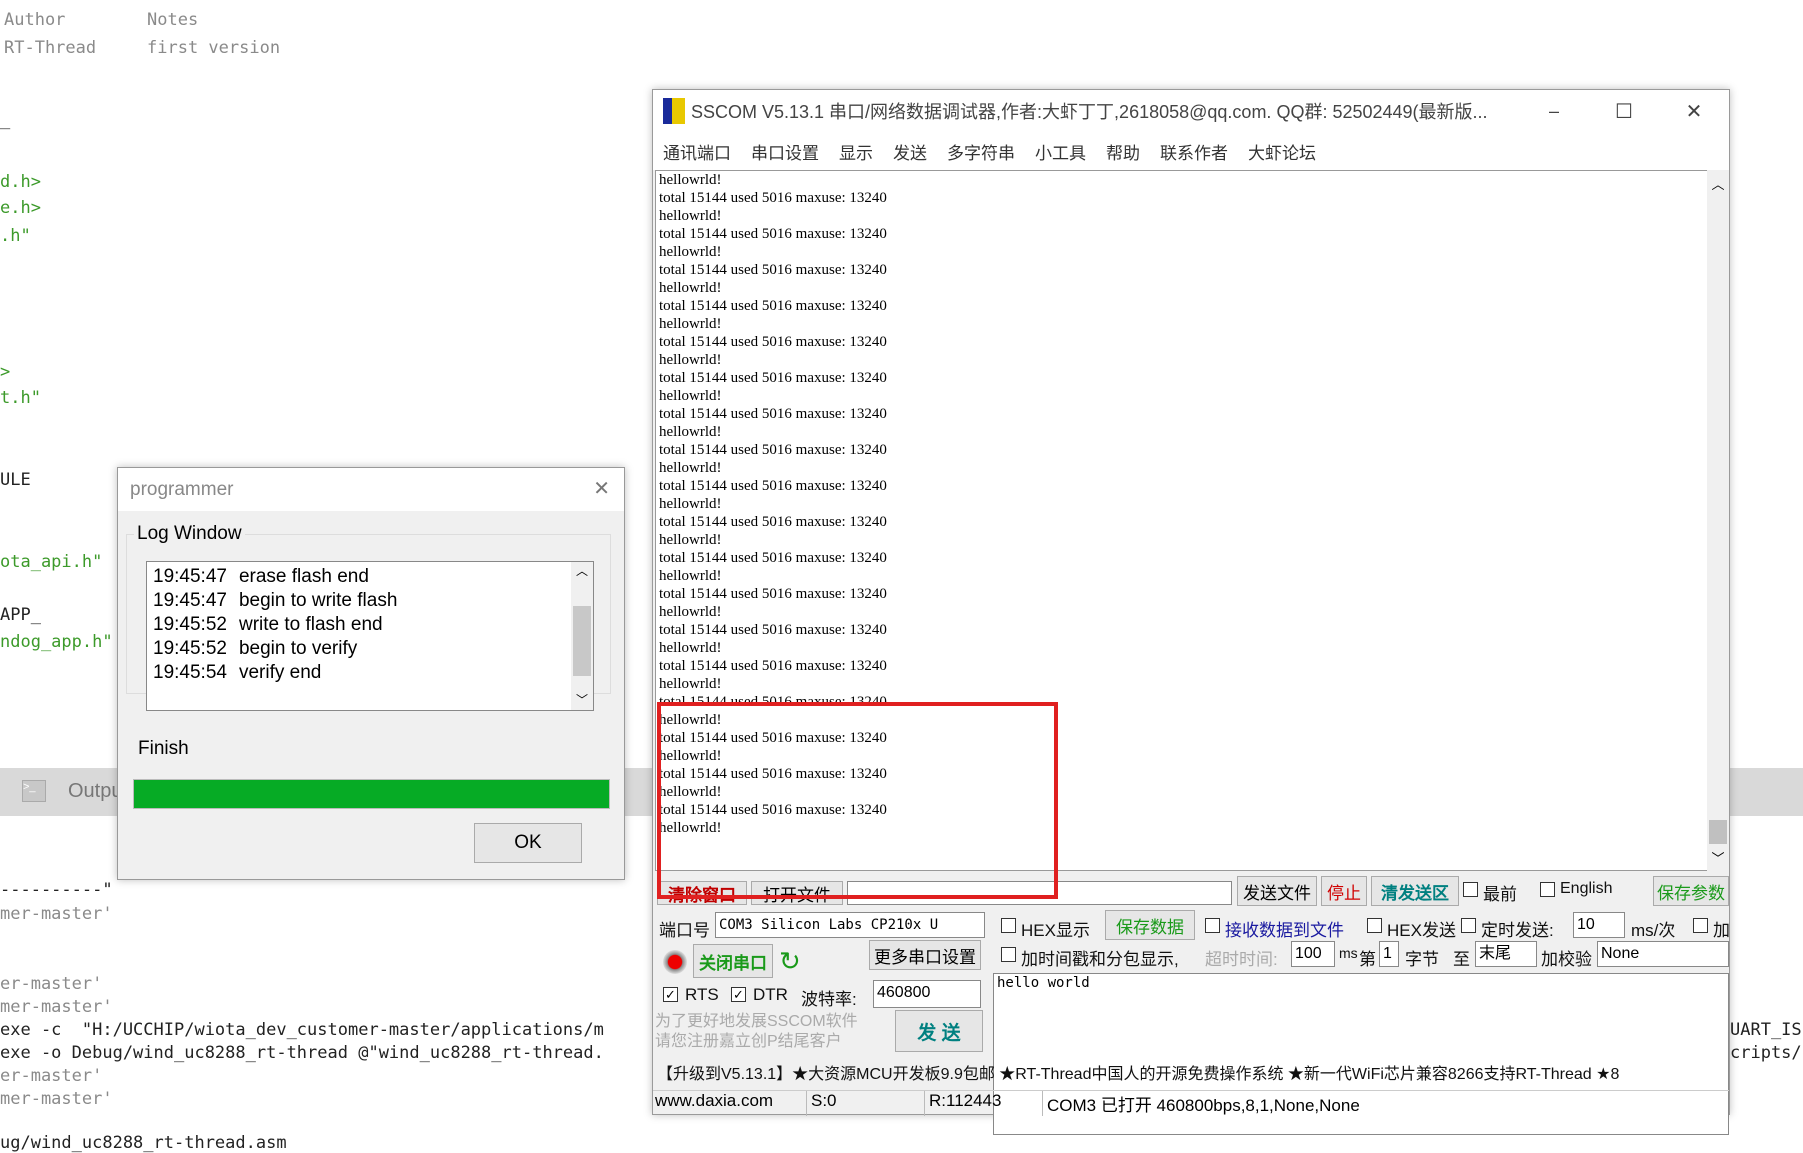 The width and height of the screenshot is (1803, 1153). I want to click on timed-send-label: 定时发送:, so click(1517, 930).